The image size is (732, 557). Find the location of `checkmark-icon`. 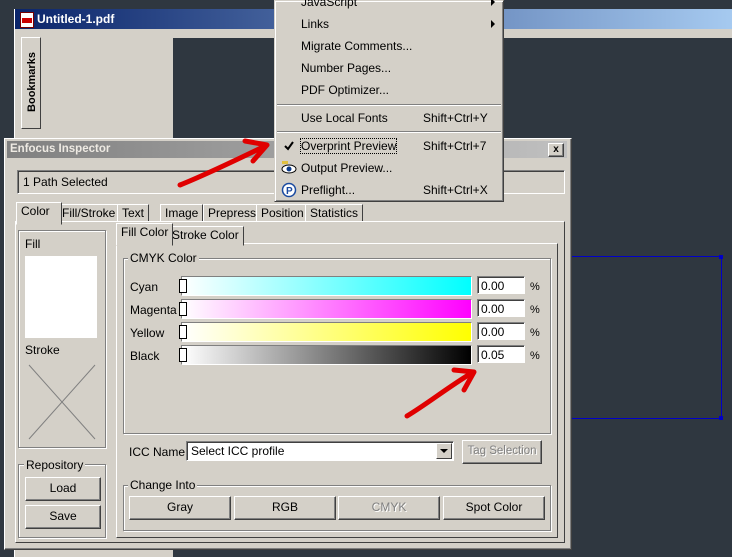

checkmark-icon is located at coordinates (289, 146).